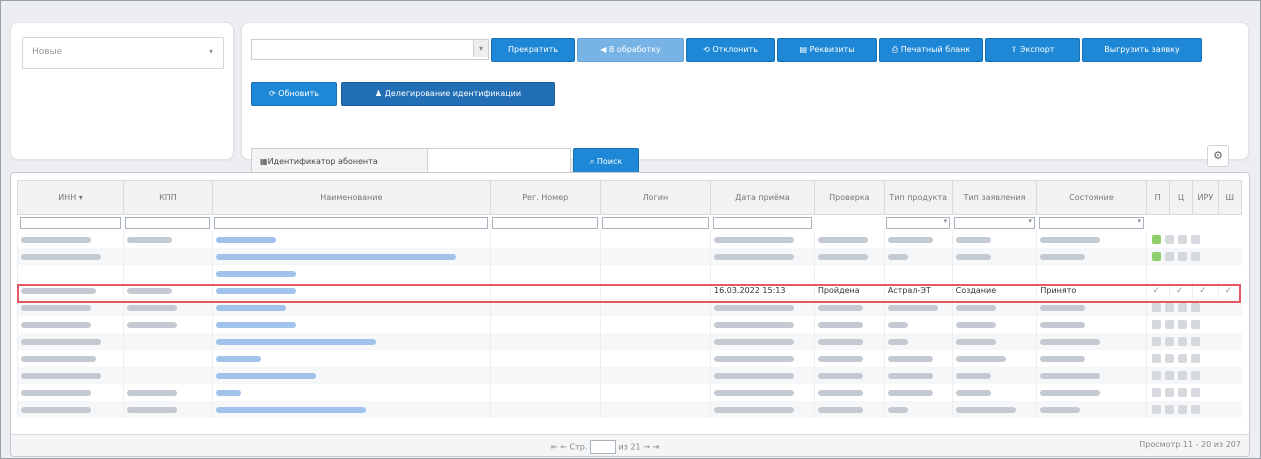  I want to click on user-icon: ♟, so click(379, 93).